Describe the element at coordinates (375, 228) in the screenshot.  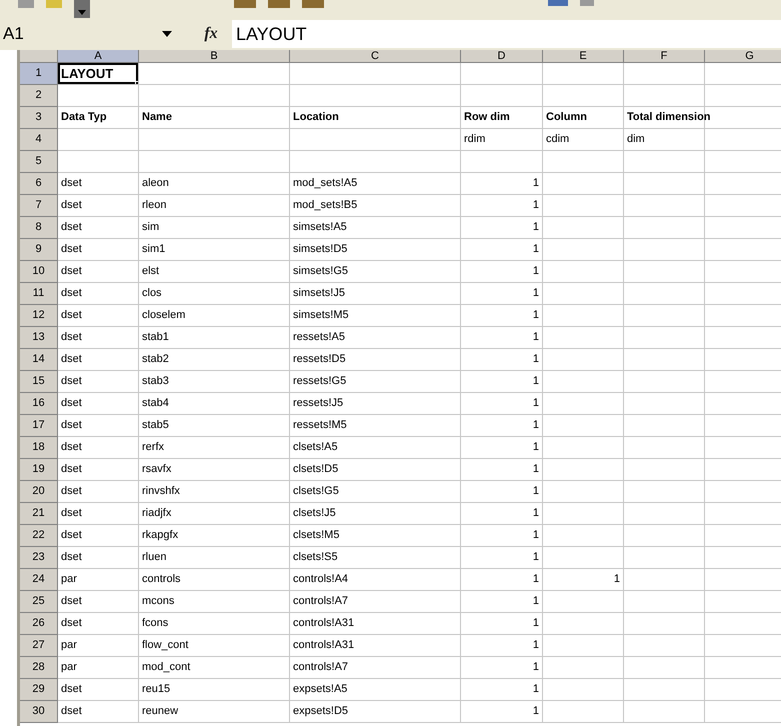
I see `table-cell: simsets!A5` at that location.